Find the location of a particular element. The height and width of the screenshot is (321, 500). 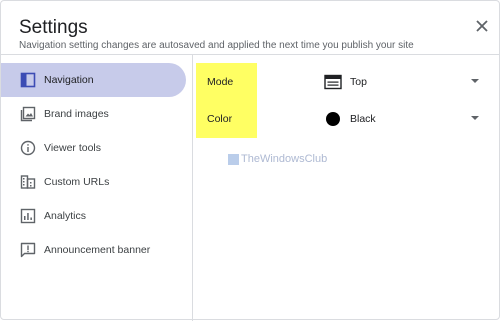

sidebar-item-viewer-tools: Viewer tools is located at coordinates (96, 148).